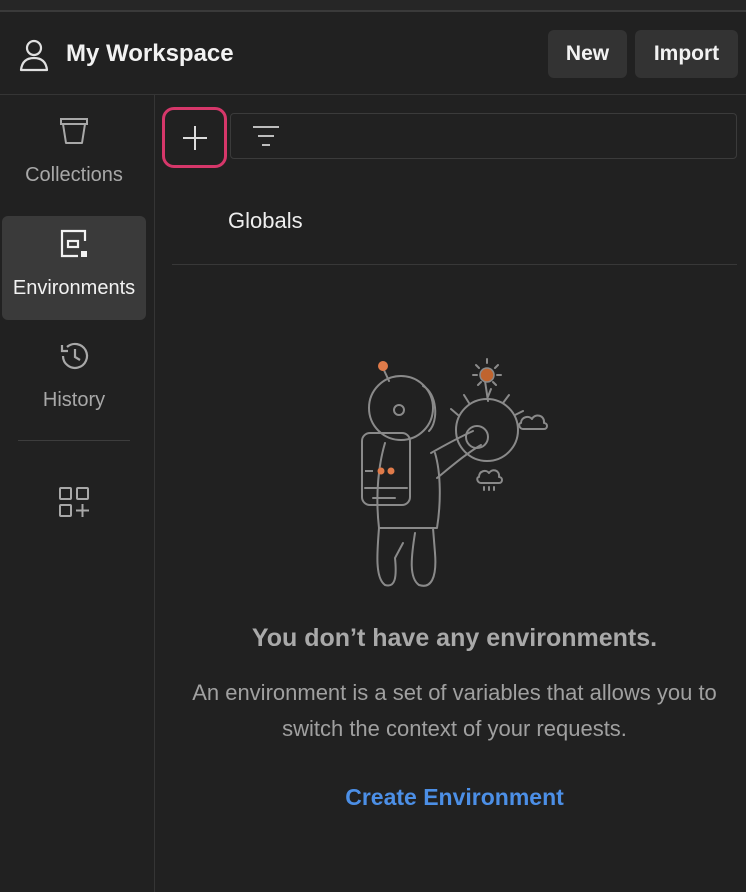  Describe the element at coordinates (74, 502) in the screenshot. I see `add-widget-icon` at that location.